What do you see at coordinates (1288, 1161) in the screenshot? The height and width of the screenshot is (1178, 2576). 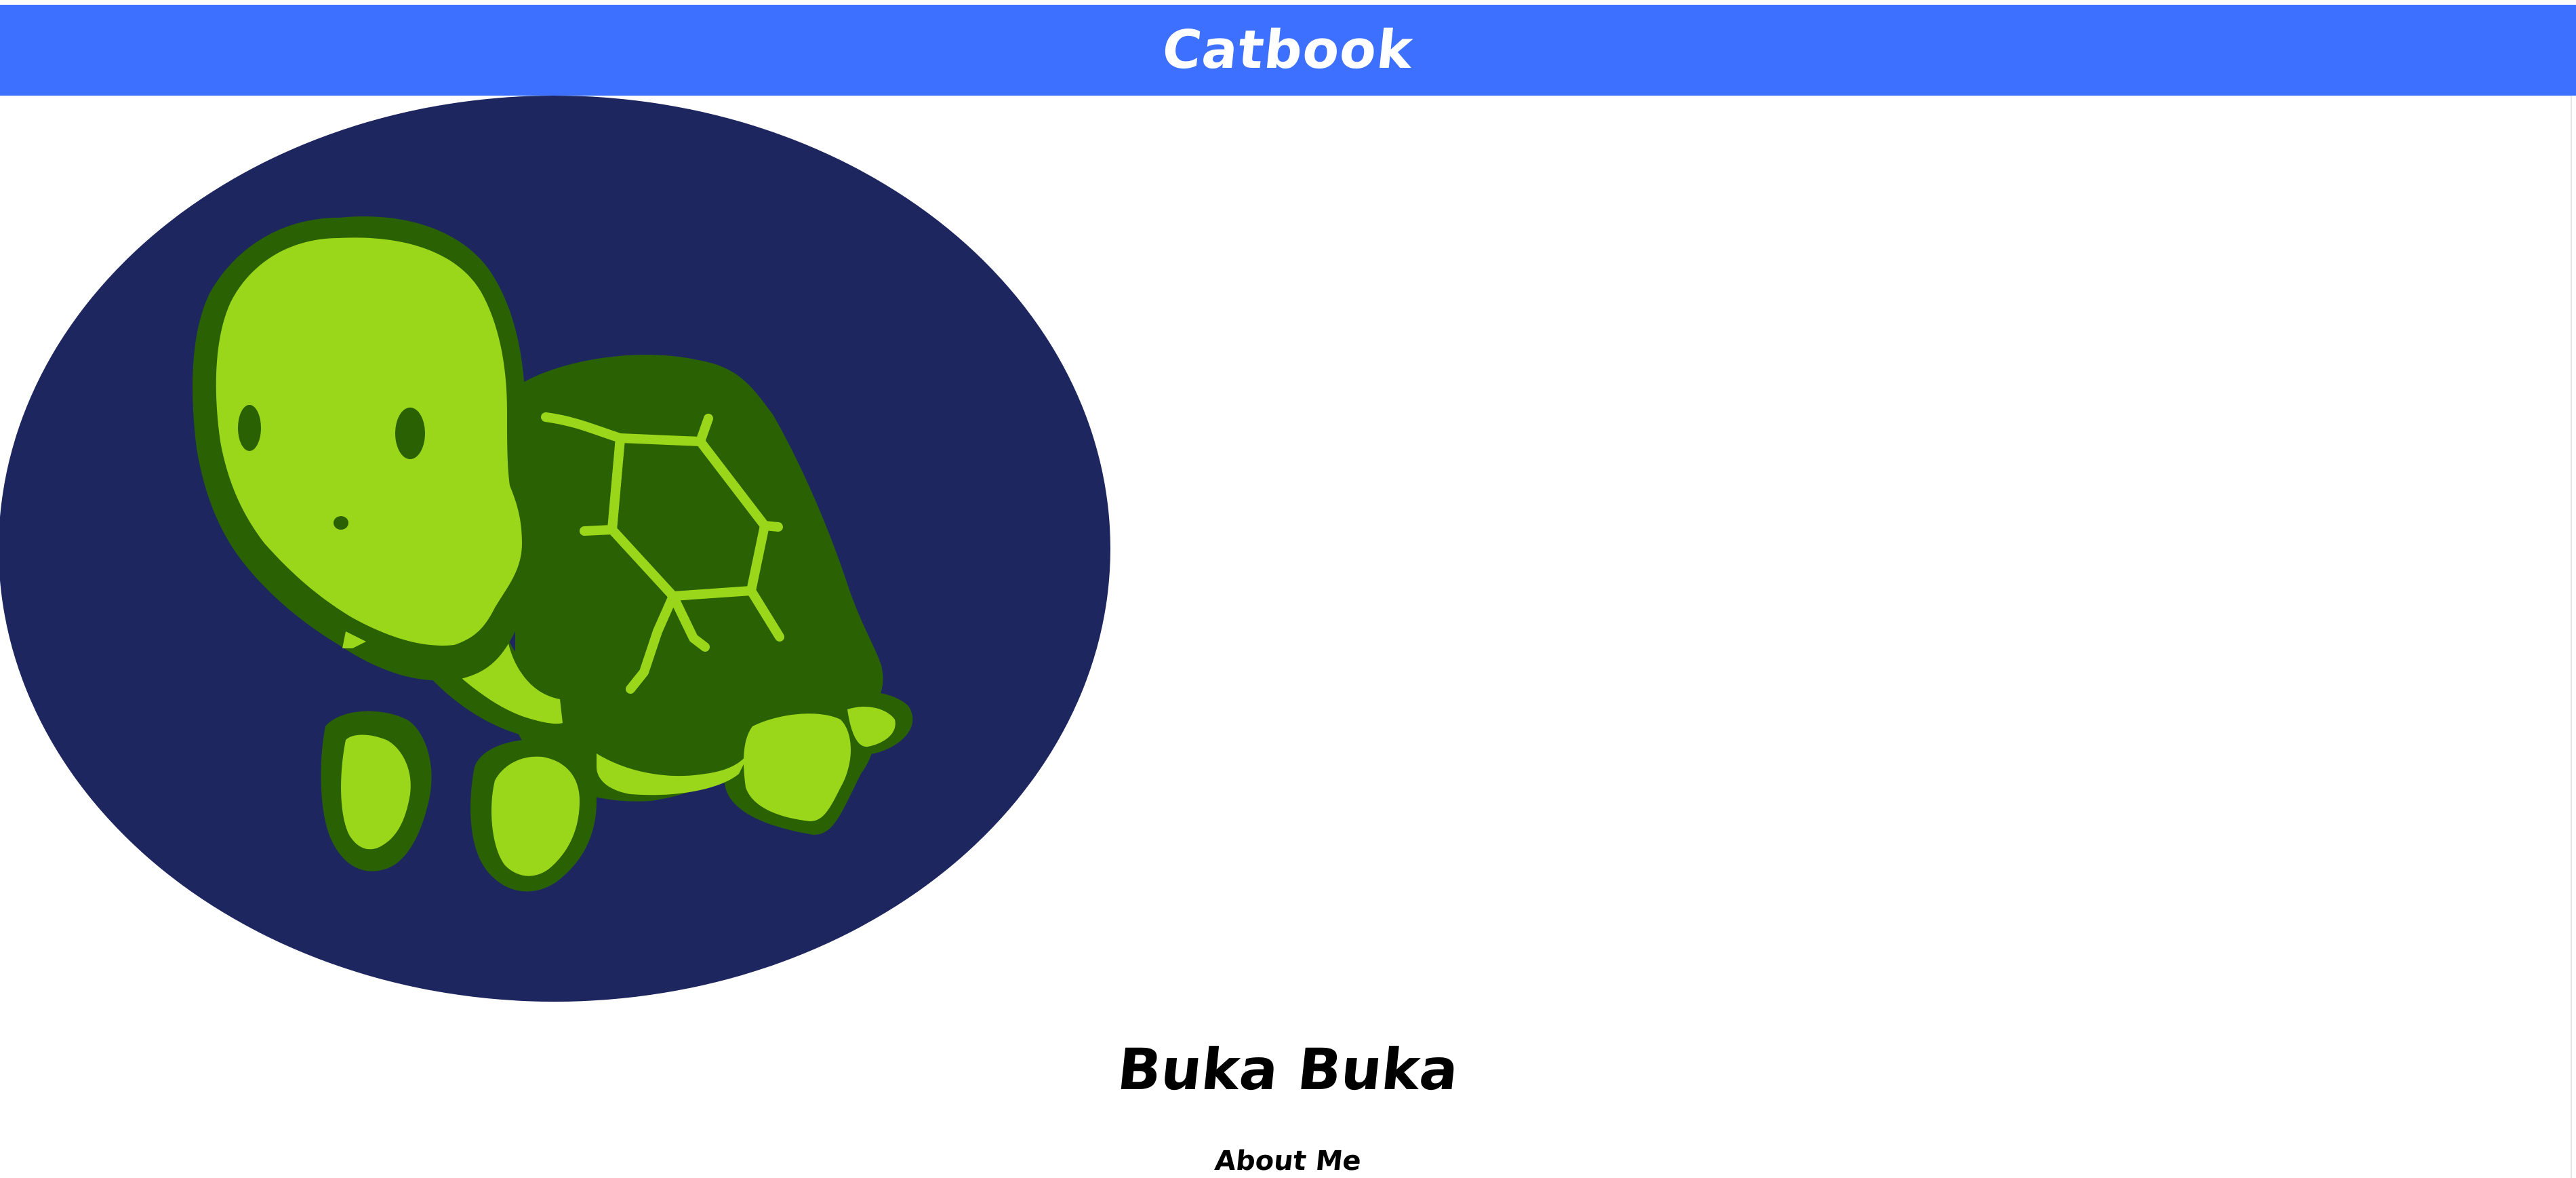 I see `about-me-heading: About Me` at bounding box center [1288, 1161].